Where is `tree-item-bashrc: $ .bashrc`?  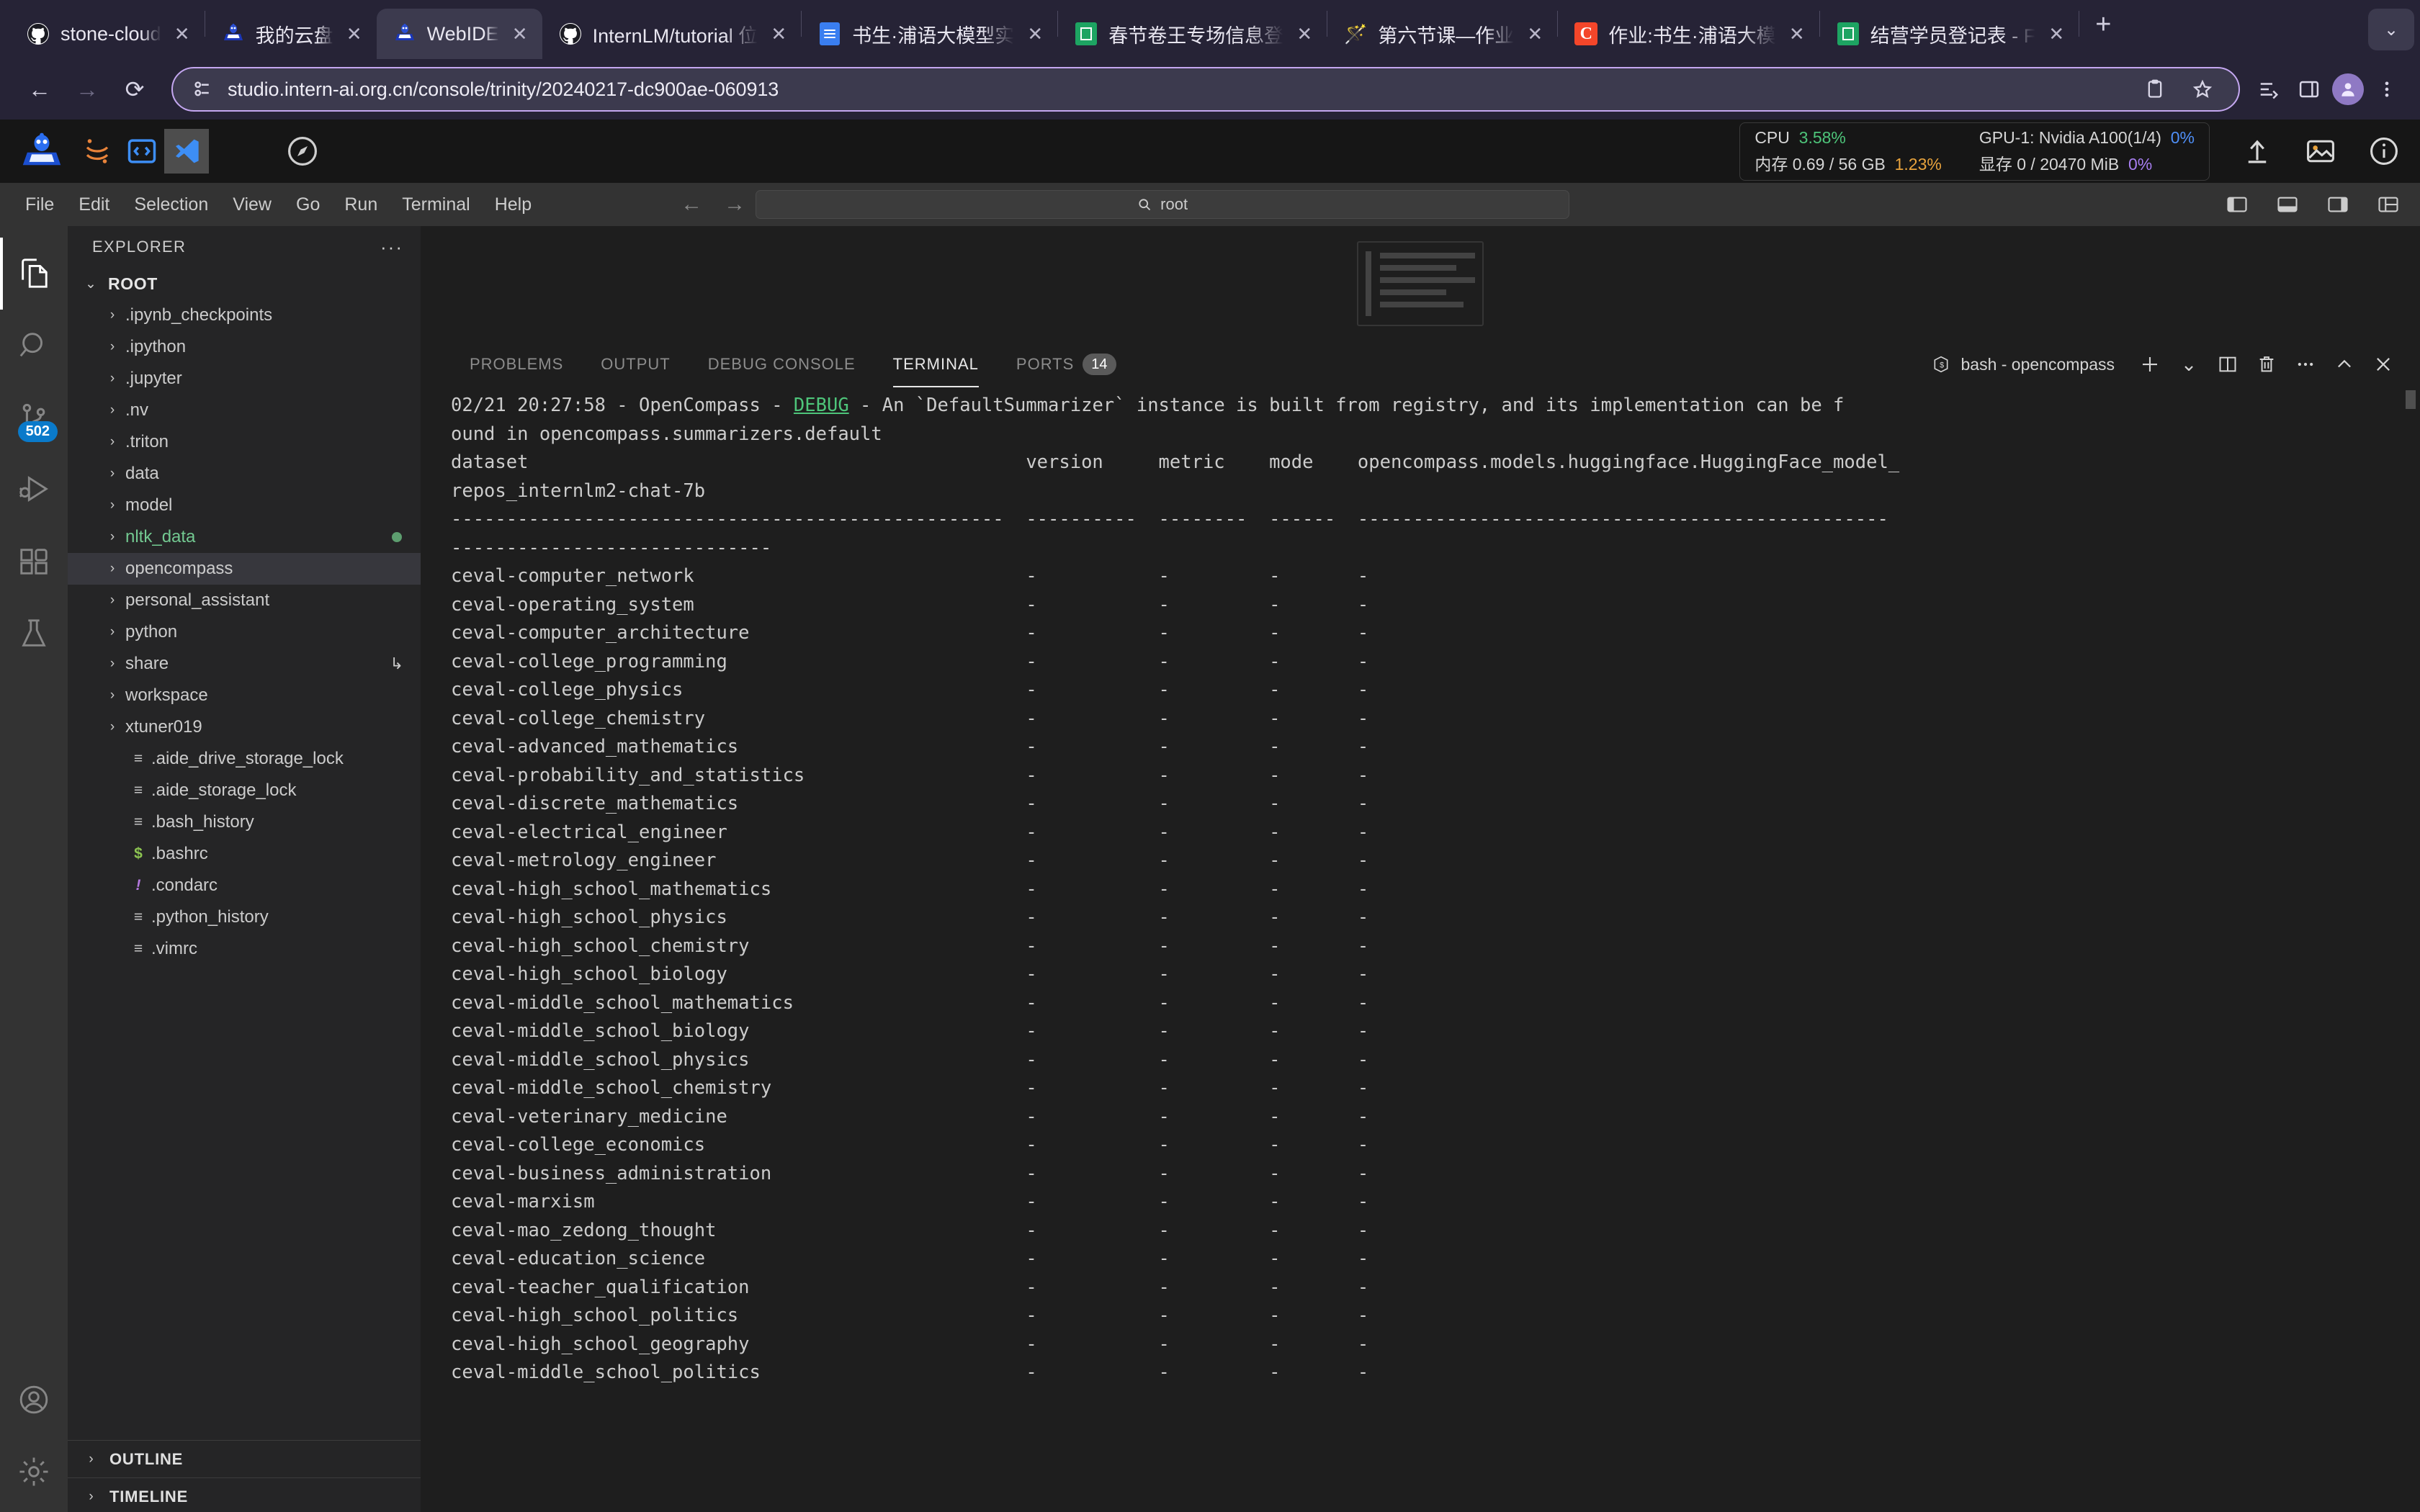 tree-item-bashrc: $ .bashrc is located at coordinates (244, 854).